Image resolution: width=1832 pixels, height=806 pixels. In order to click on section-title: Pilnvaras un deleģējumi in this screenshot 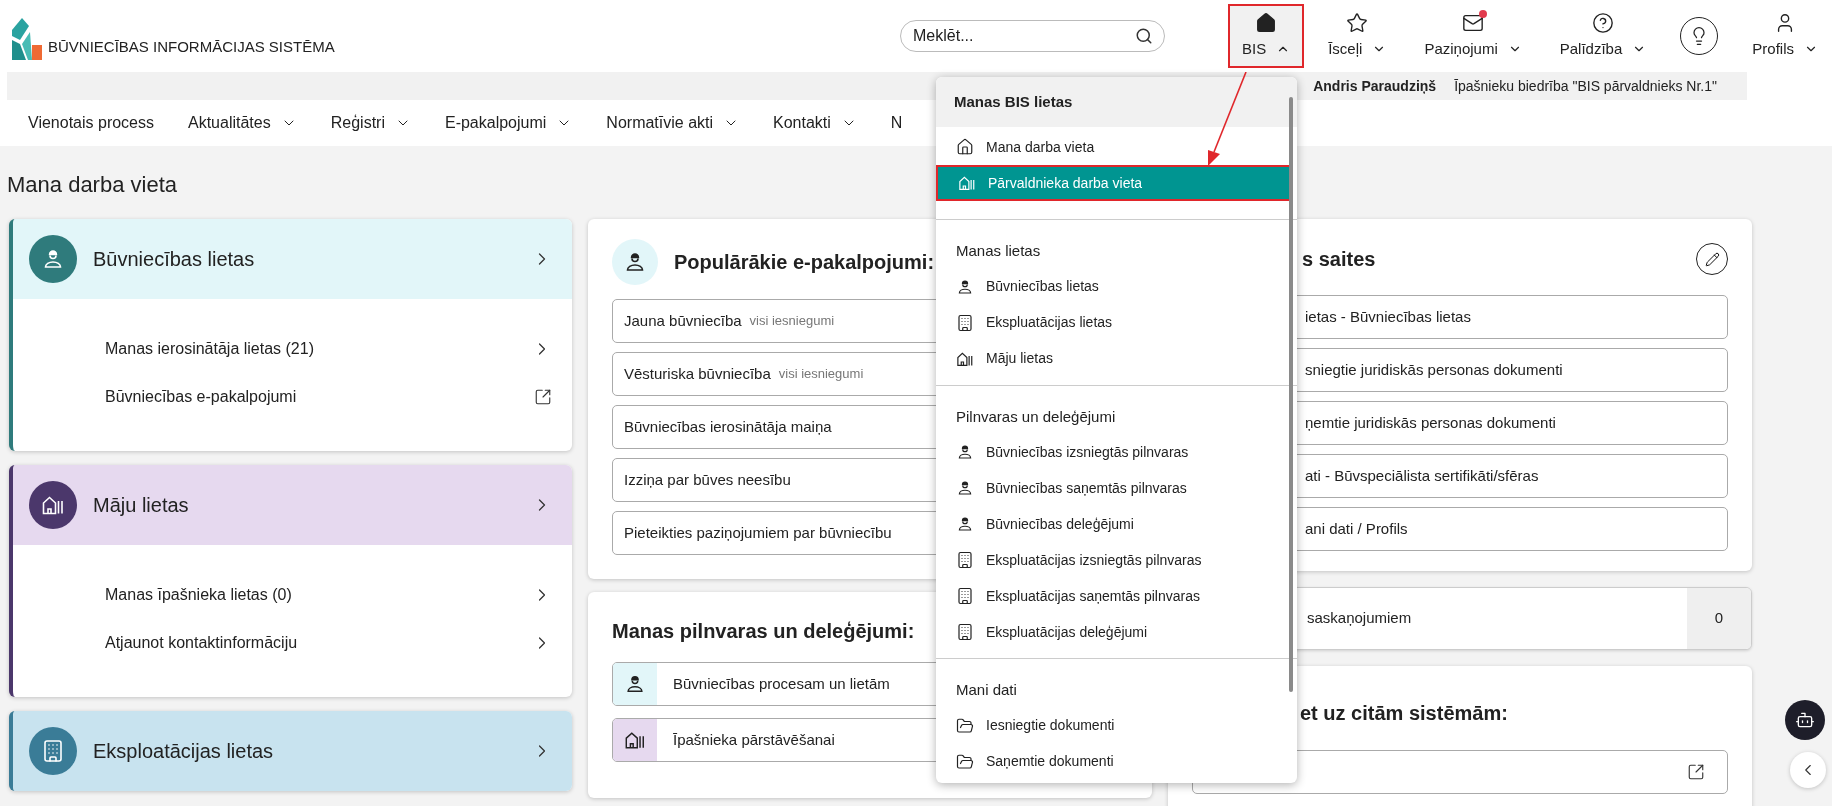, I will do `click(1036, 416)`.